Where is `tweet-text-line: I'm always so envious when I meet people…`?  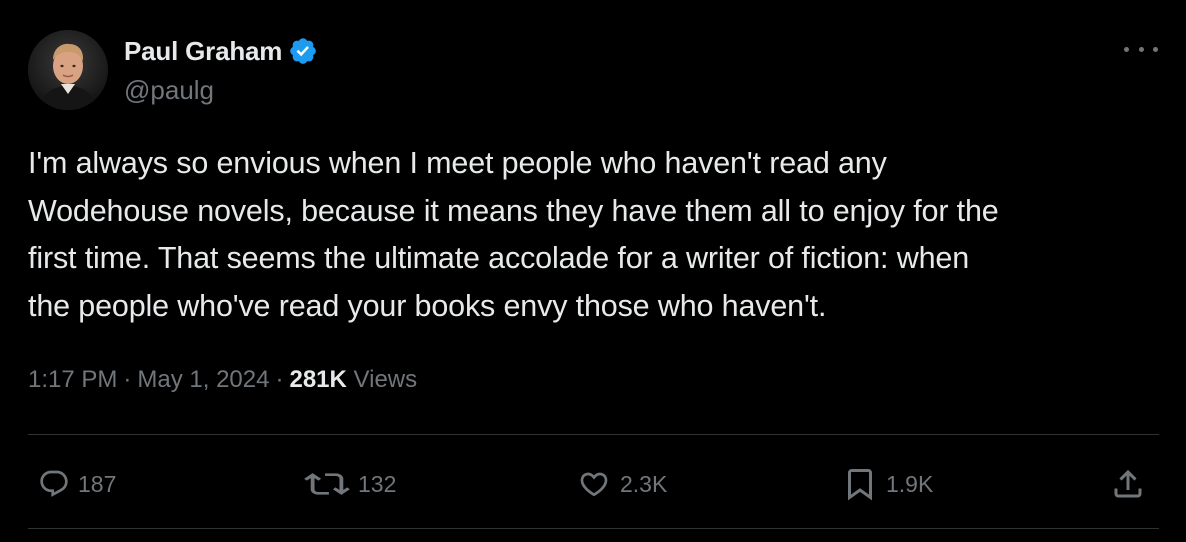 tweet-text-line: I'm always so envious when I meet people… is located at coordinates (457, 163).